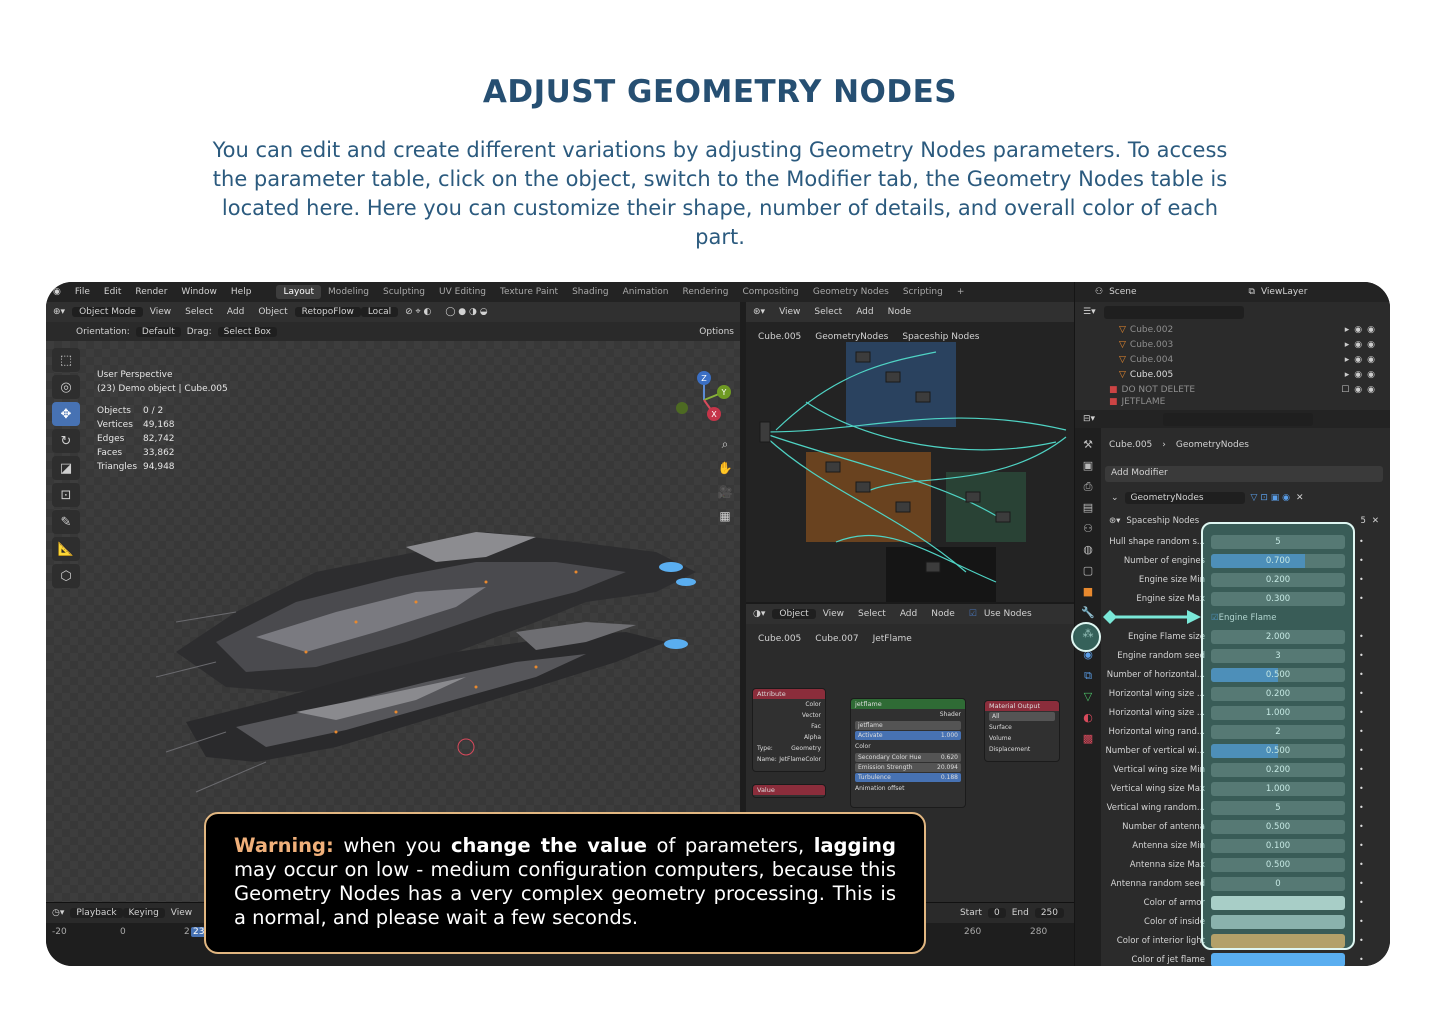 The width and height of the screenshot is (1440, 1024). What do you see at coordinates (1232, 402) in the screenshot?
I see `outliner-item: ■ JETFLAME` at bounding box center [1232, 402].